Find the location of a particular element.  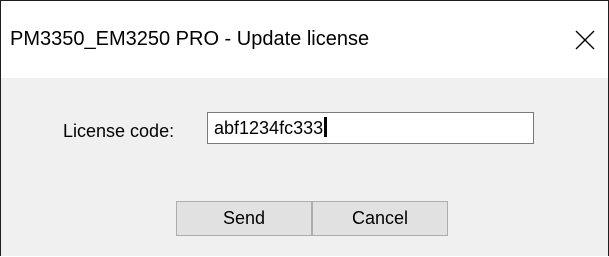

license-code-input: abf1234fc333 is located at coordinates (370, 128).